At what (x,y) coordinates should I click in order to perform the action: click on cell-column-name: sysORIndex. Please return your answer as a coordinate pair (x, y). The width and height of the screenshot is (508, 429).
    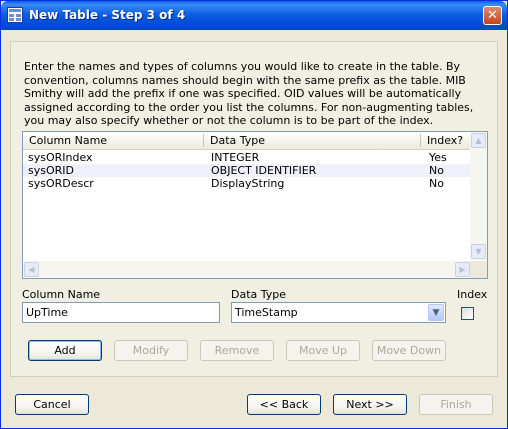
    Looking at the image, I should click on (60, 157).